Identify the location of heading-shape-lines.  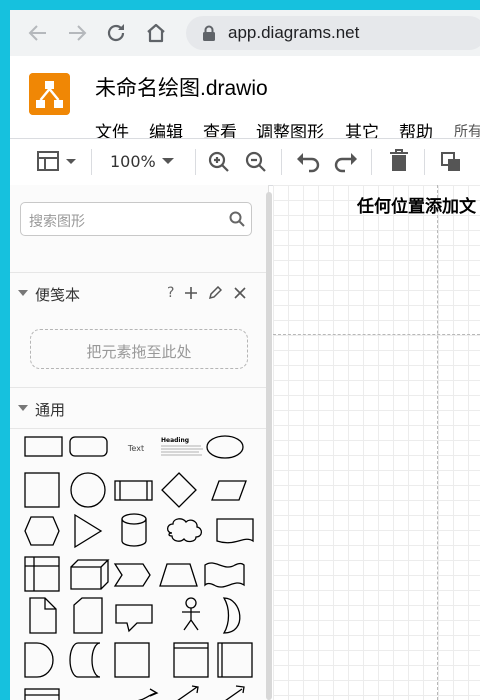
(182, 450).